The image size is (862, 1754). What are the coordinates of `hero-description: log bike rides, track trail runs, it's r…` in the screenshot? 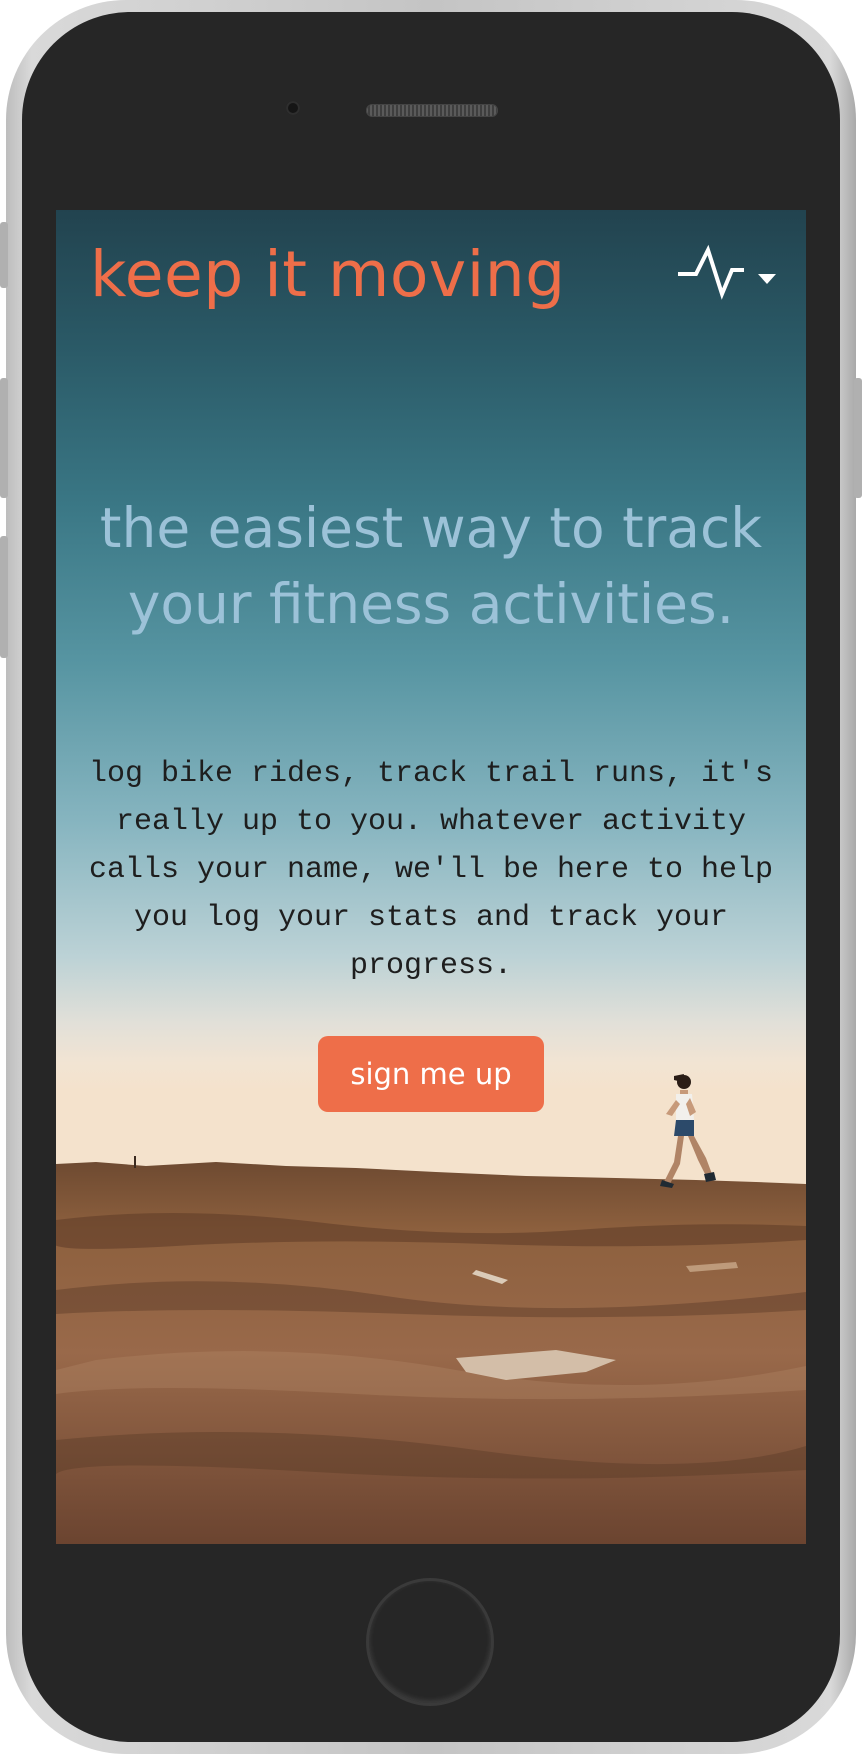 It's located at (431, 870).